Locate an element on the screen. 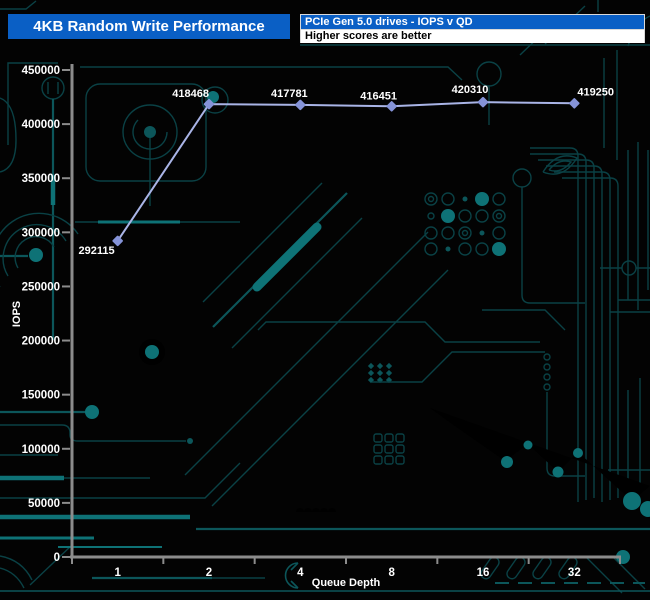 The image size is (650, 600). circuit-pad-grid is located at coordinates (465, 224).